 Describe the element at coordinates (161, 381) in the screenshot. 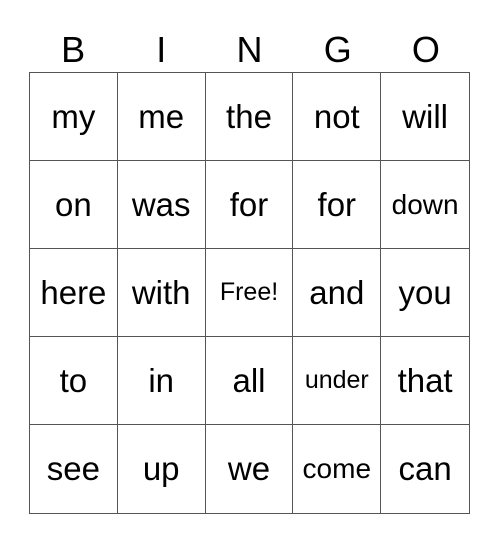

I see `bingo-cell: in` at that location.